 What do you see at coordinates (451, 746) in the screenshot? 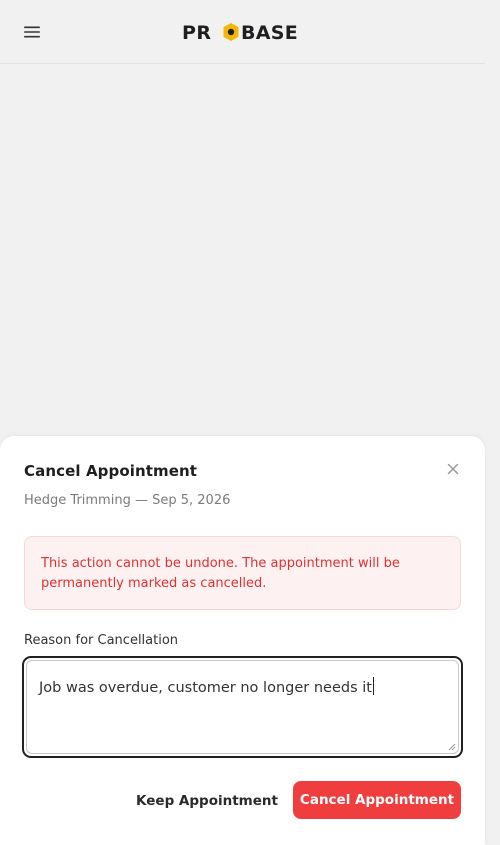
I see `resize-grip-icon` at bounding box center [451, 746].